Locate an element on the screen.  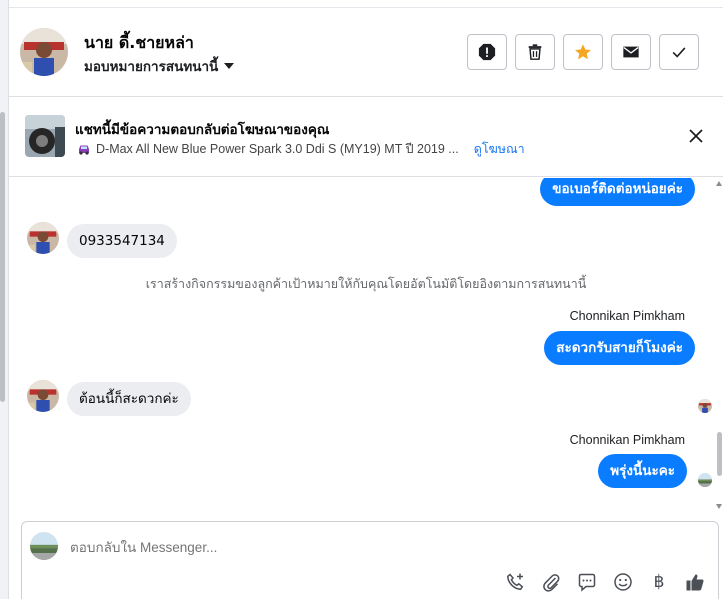
call-add-button is located at coordinates (515, 582).